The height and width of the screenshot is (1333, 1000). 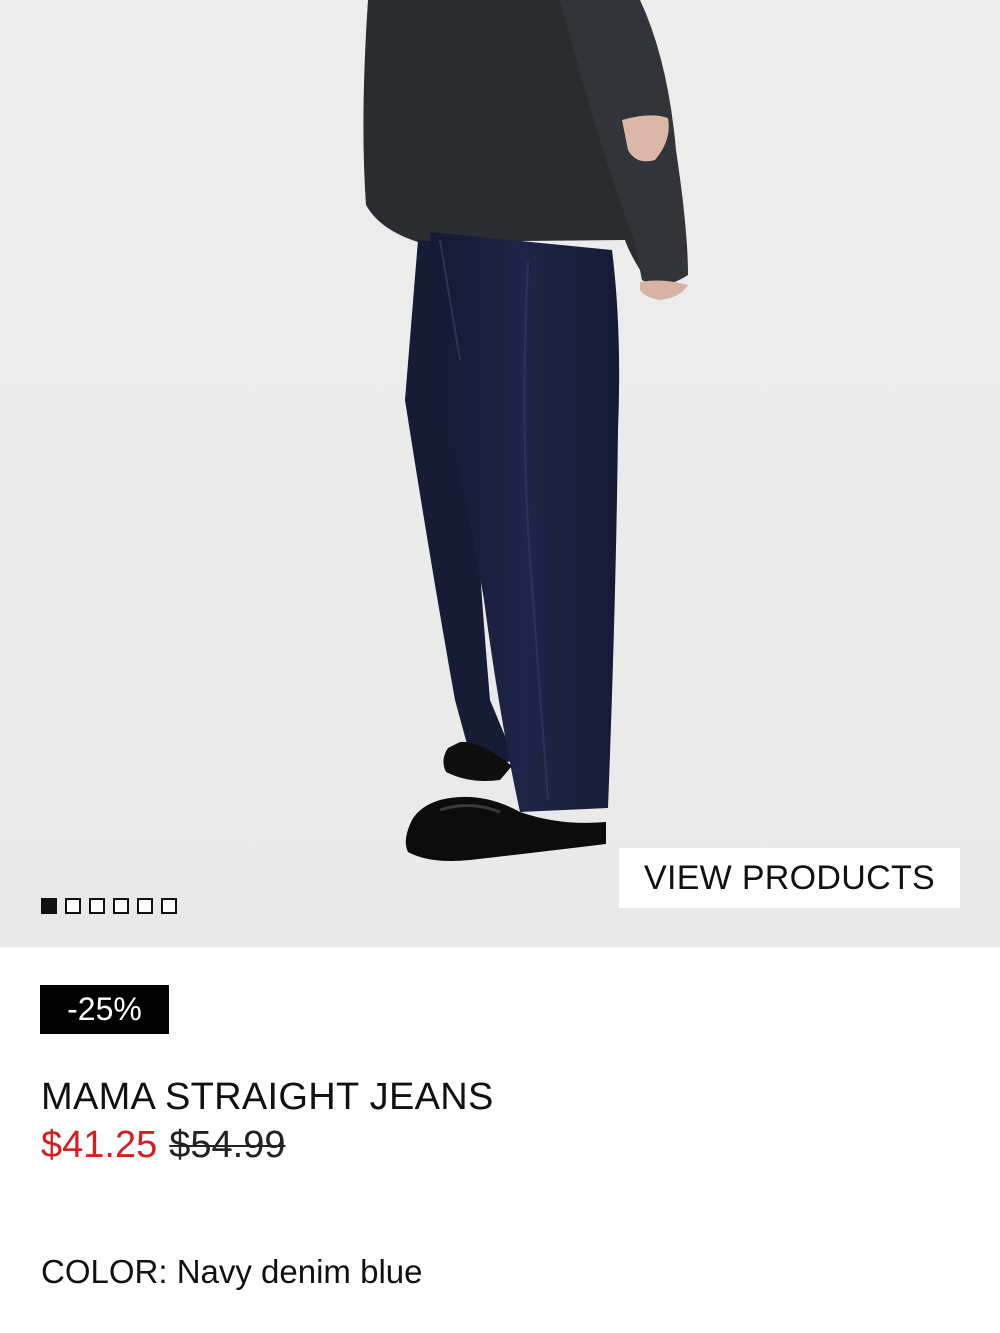 I want to click on product-name: MAMA STRAIGHT JEANS, so click(x=267, y=1097).